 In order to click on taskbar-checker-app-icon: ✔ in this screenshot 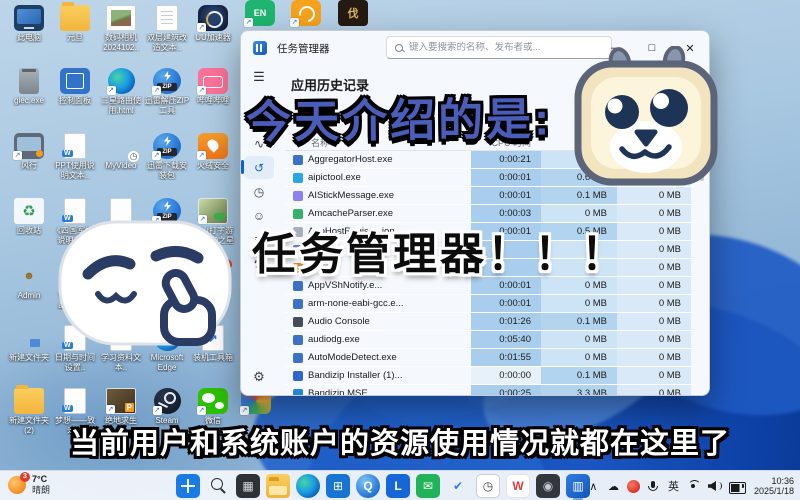, I will do `click(458, 486)`.